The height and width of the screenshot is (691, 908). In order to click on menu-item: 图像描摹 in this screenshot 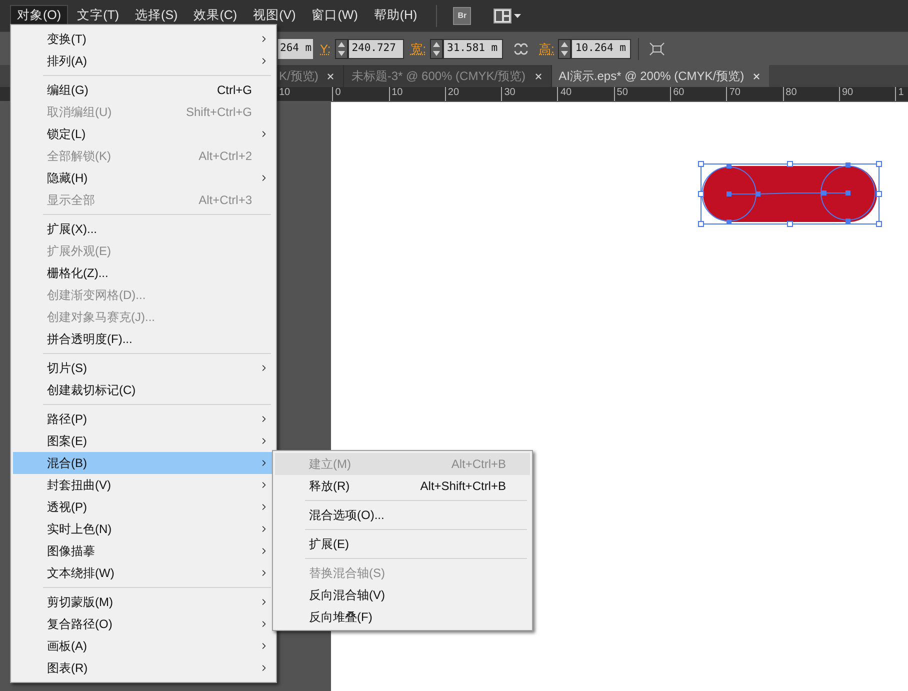, I will do `click(143, 551)`.